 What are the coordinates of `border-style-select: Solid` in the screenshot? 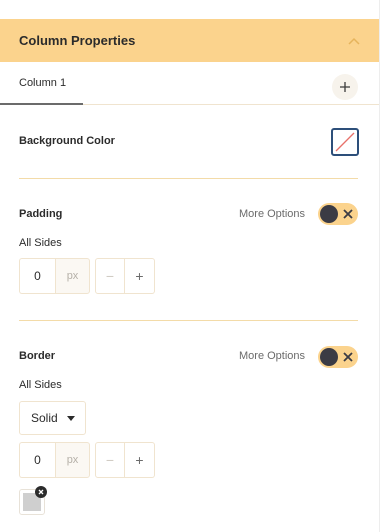 It's located at (52, 418).